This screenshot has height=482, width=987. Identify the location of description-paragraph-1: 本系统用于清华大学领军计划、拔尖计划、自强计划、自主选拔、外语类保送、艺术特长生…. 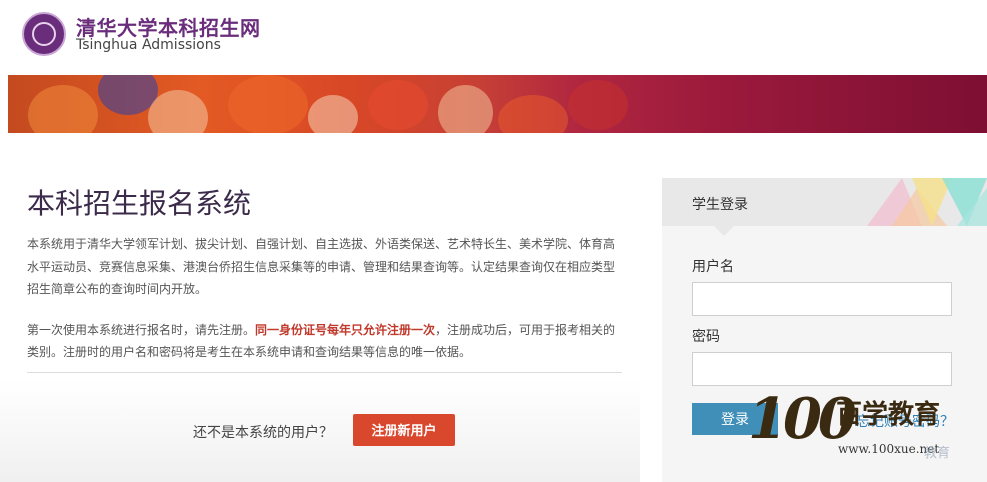
(321, 266).